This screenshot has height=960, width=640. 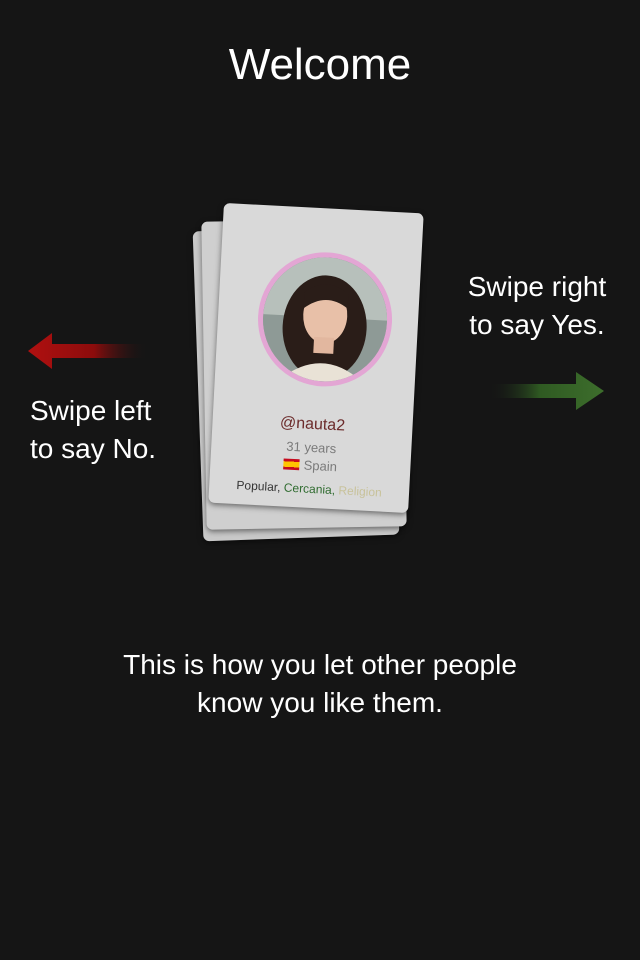 I want to click on swipe-right-line1: Swipe right, so click(x=537, y=286).